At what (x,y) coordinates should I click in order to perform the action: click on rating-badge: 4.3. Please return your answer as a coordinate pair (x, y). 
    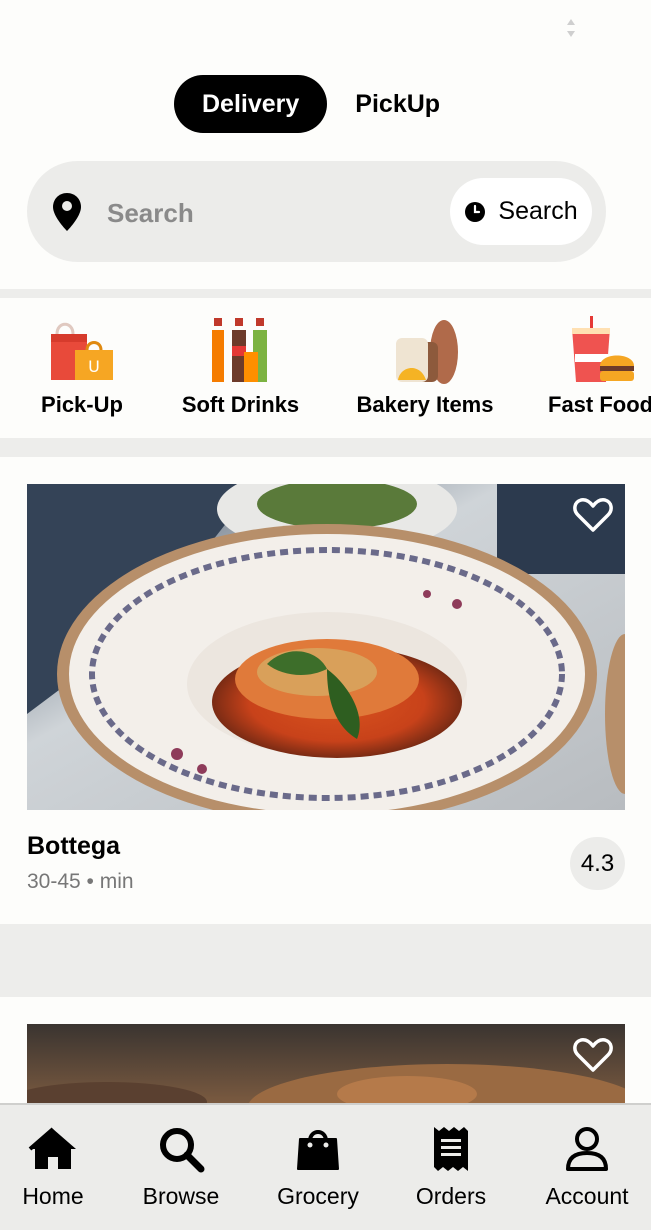
    Looking at the image, I should click on (597, 863).